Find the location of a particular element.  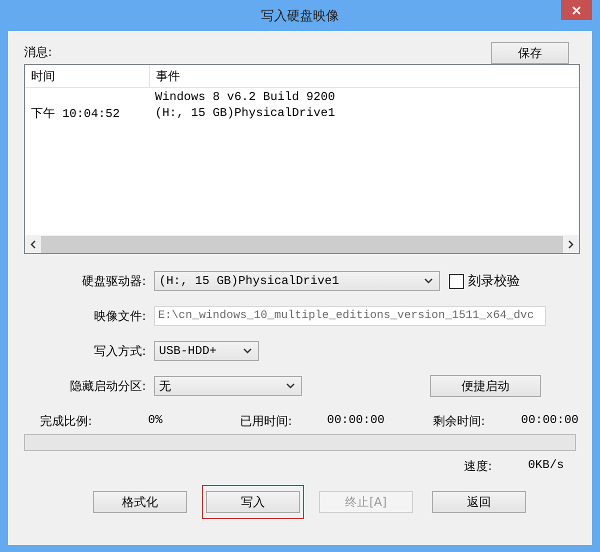

window-title: 写入硬盘映像 is located at coordinates (300, 16).